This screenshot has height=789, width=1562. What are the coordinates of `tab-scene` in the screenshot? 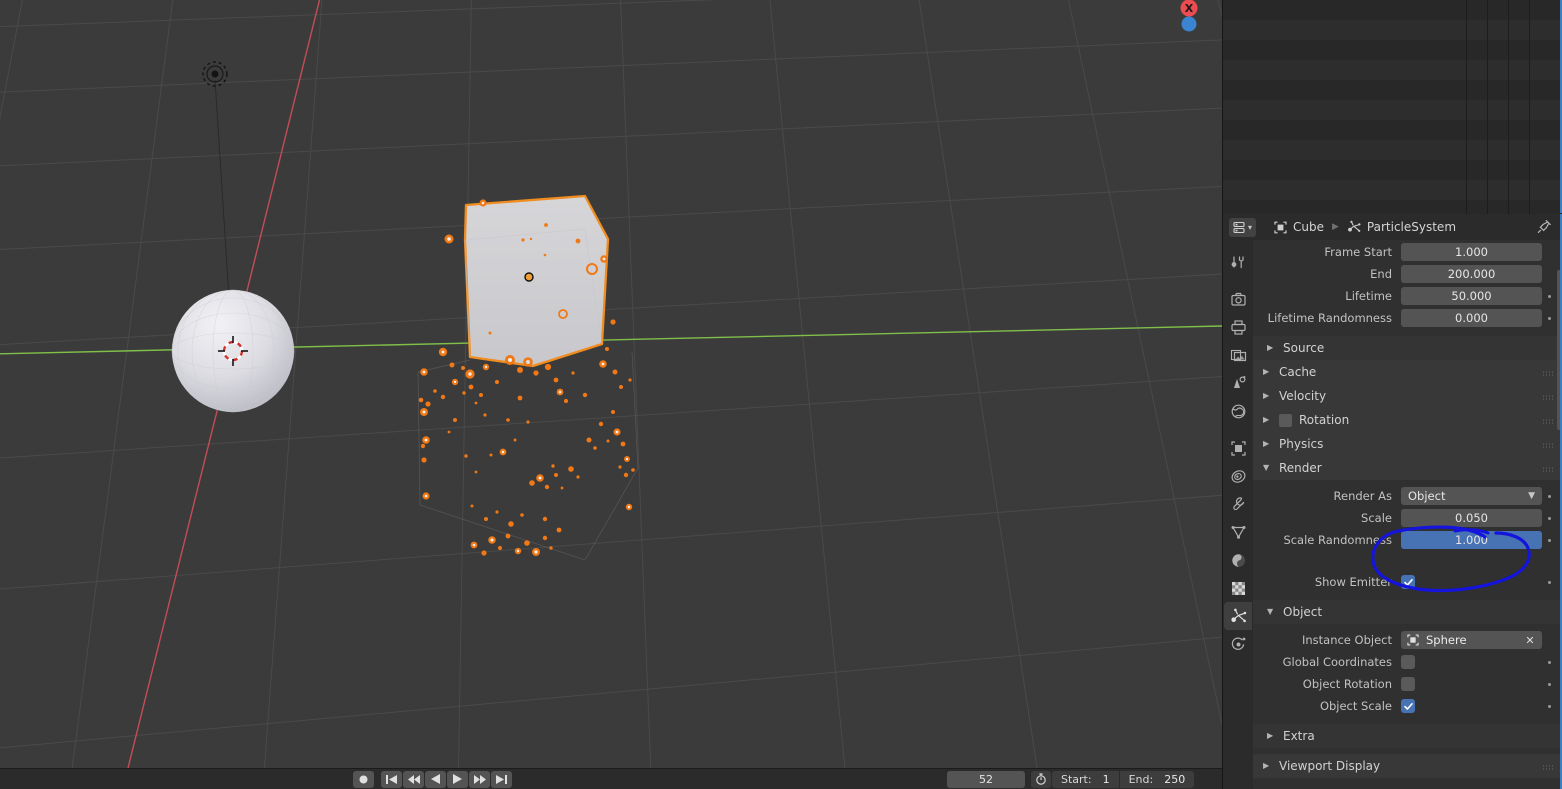 It's located at (1238, 383).